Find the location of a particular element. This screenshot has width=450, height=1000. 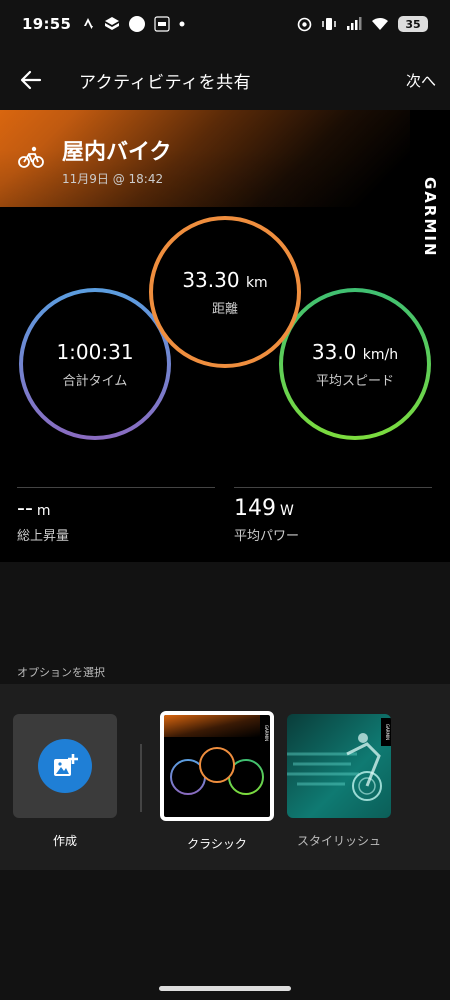

speed-value: 33.0 is located at coordinates (334, 351).